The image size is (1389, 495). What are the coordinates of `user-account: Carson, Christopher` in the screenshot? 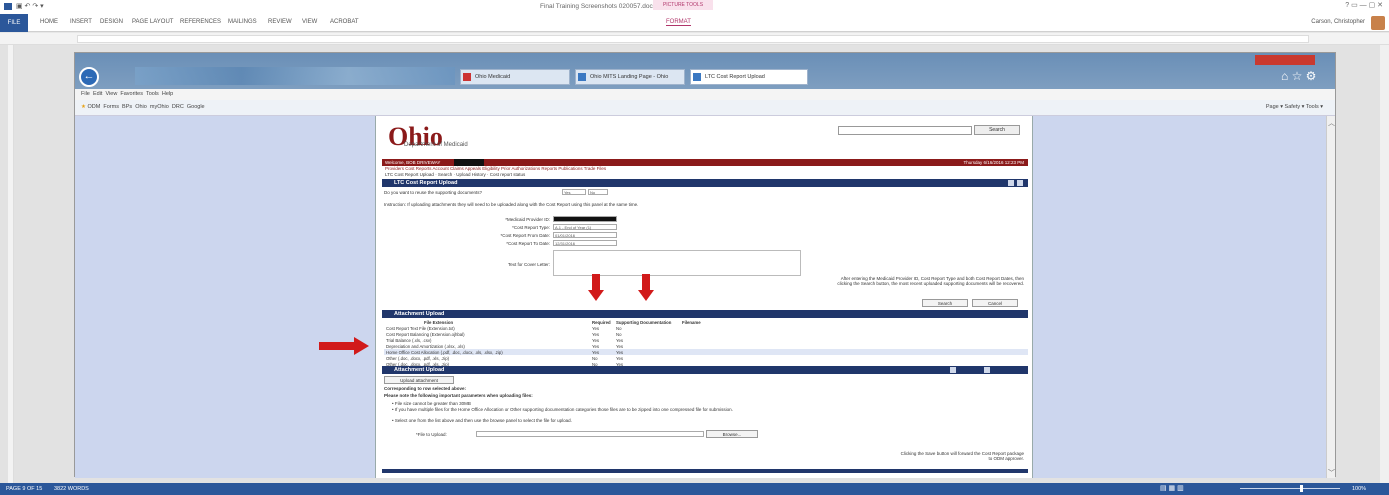 It's located at (1338, 22).